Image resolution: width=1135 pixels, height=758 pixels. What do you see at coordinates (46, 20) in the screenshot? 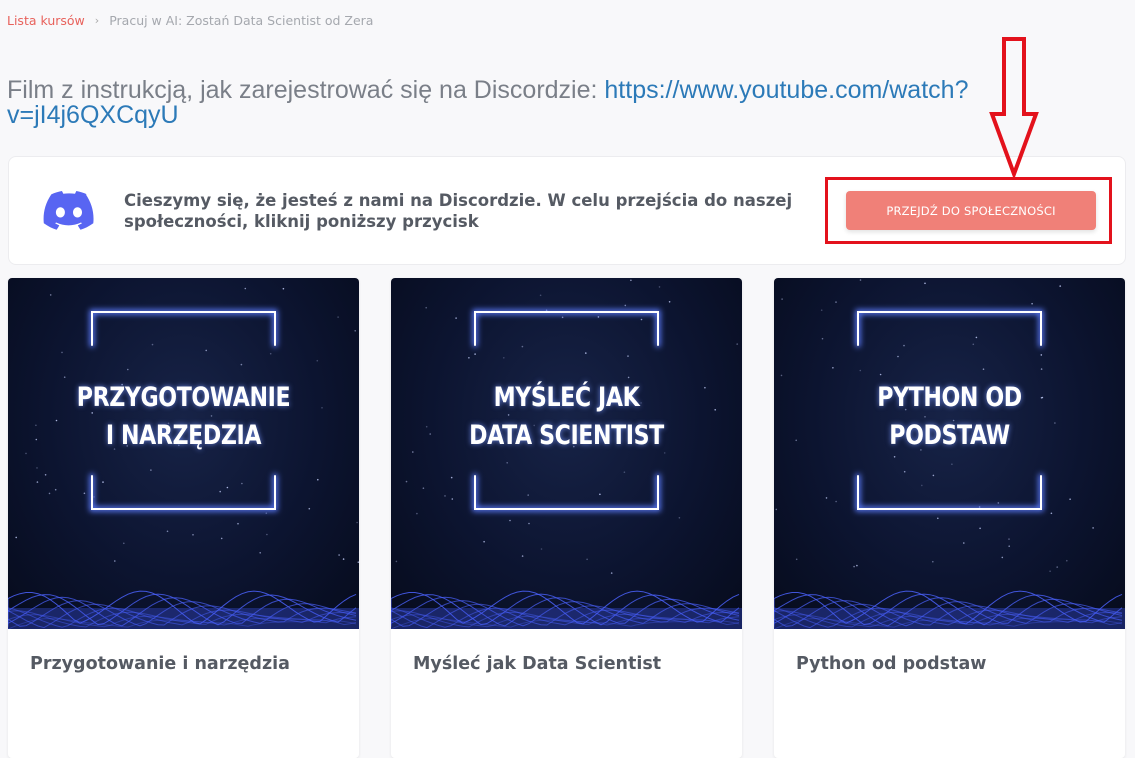
I see `breadcrumb-course-list-link: Lista kursów` at bounding box center [46, 20].